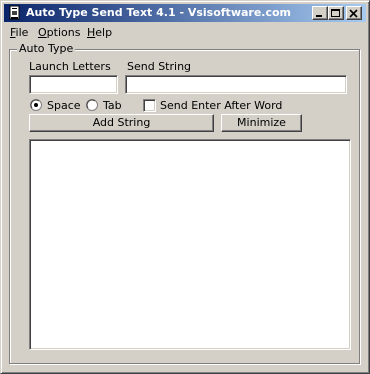 Image resolution: width=370 pixels, height=374 pixels. Describe the element at coordinates (64, 105) in the screenshot. I see `radio-space-label: Space` at that location.